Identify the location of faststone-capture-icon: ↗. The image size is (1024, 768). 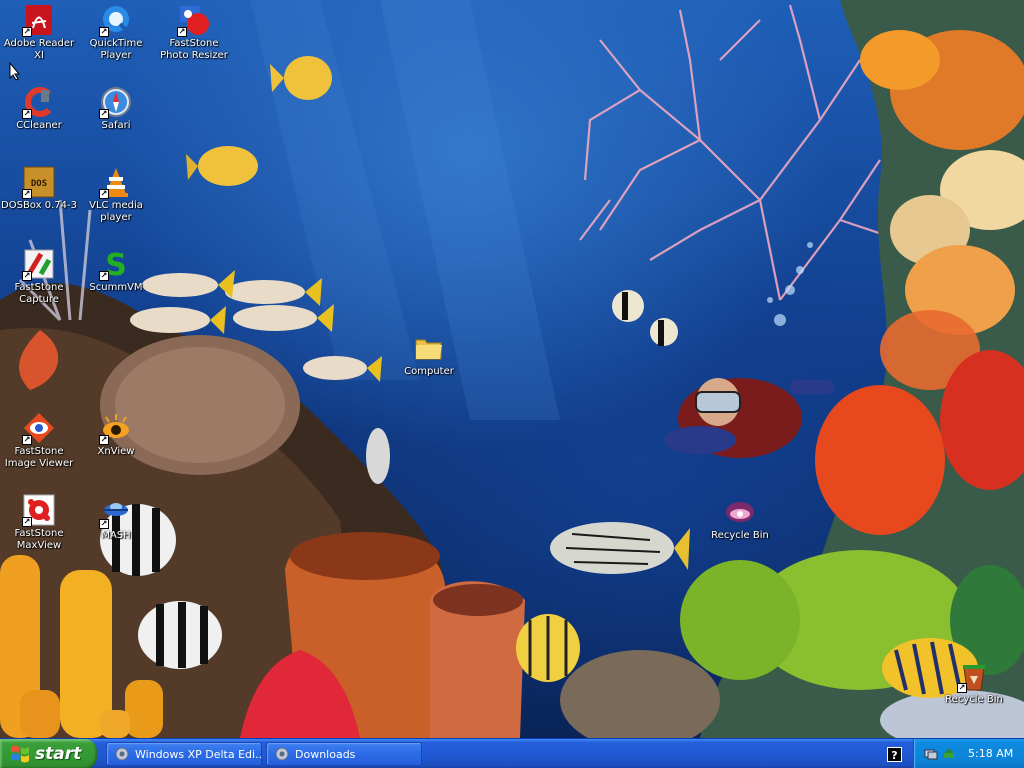
(38, 264).